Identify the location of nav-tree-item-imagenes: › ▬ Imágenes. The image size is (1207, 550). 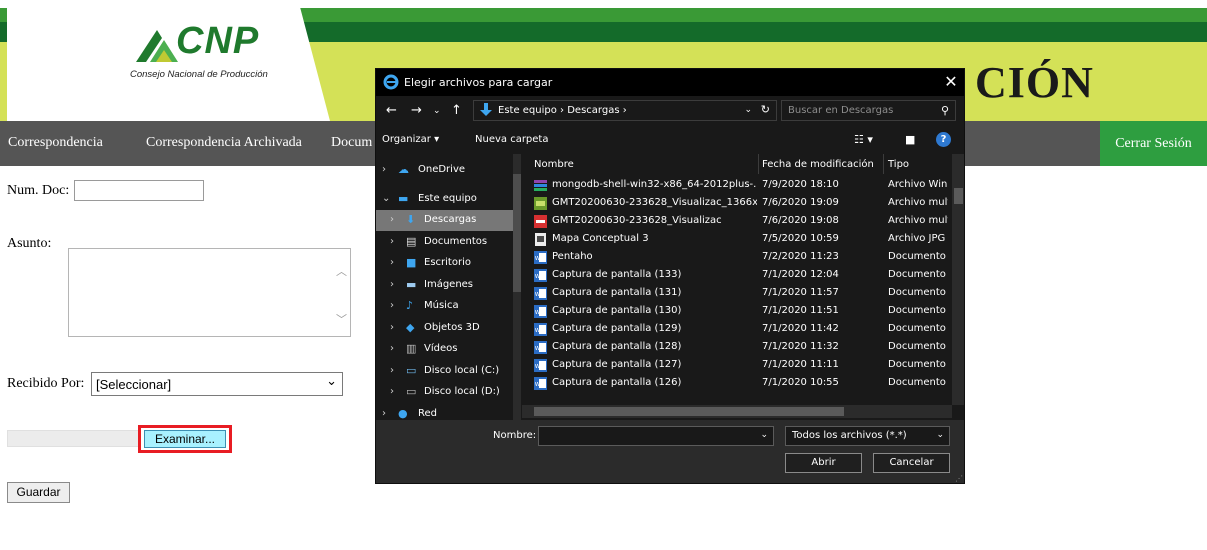
(444, 285).